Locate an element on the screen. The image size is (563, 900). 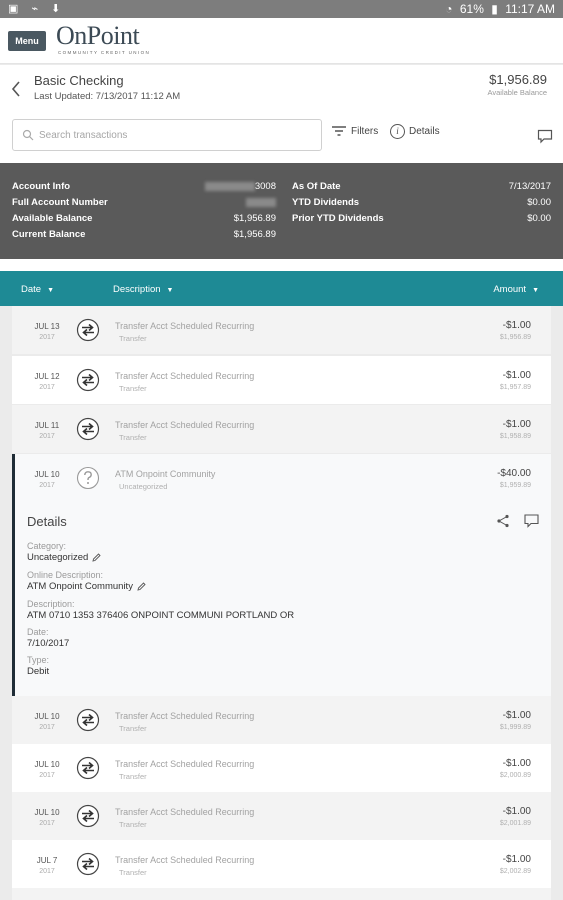
status-bar: ▣ ⌁ ⬇ ◔ 61% ▮ 11:17 AM is located at coordinates (281, 9).